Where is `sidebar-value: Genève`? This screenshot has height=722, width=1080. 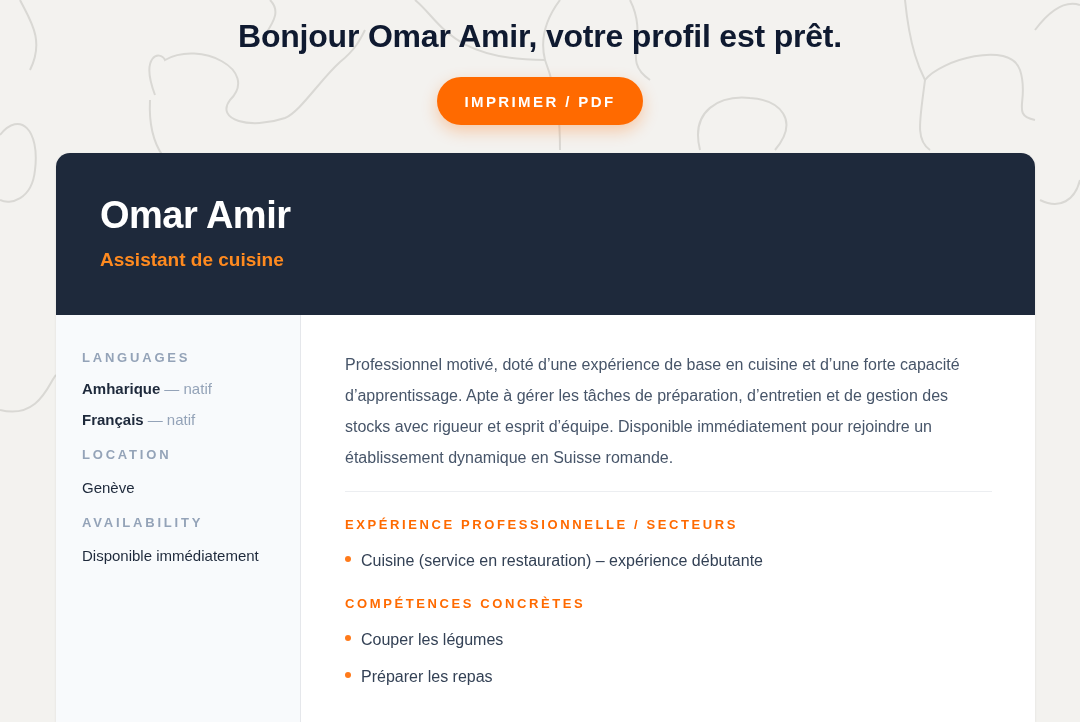
sidebar-value: Genève is located at coordinates (108, 487).